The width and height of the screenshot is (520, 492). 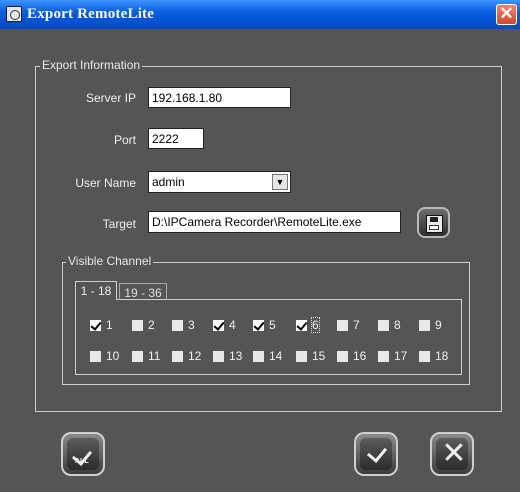 What do you see at coordinates (272, 325) in the screenshot?
I see `channel-5-label: 5` at bounding box center [272, 325].